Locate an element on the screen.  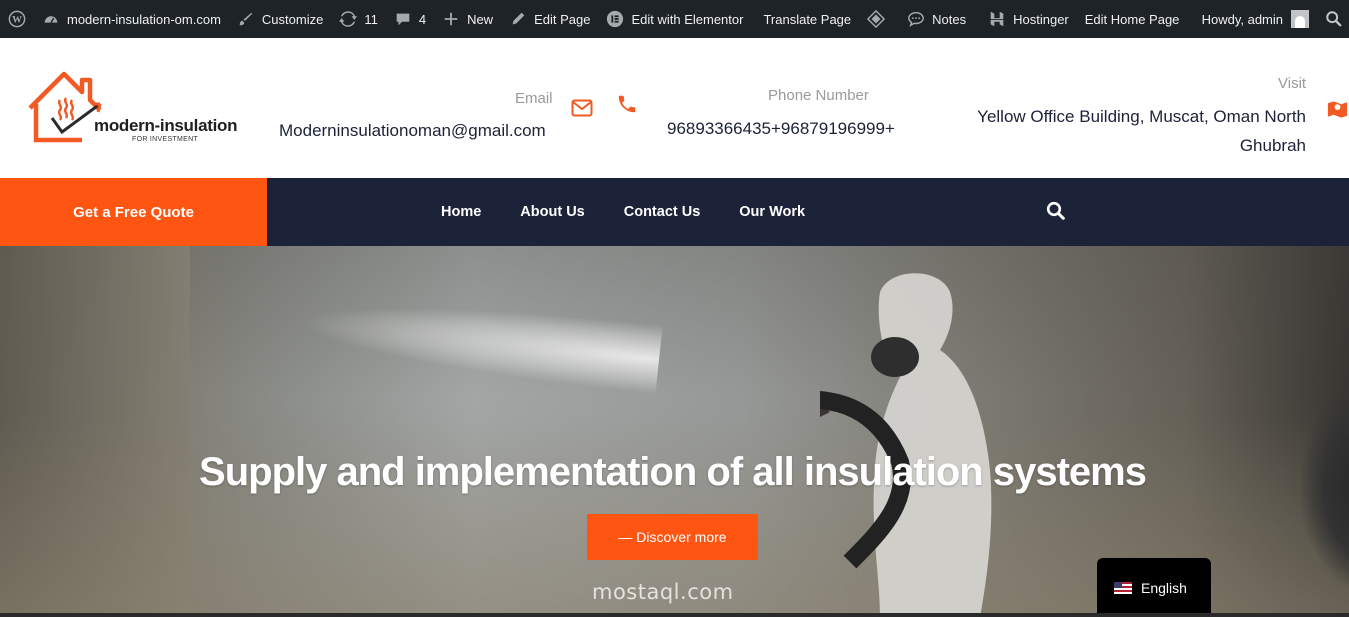
wordpress-icon: W is located at coordinates (17, 19).